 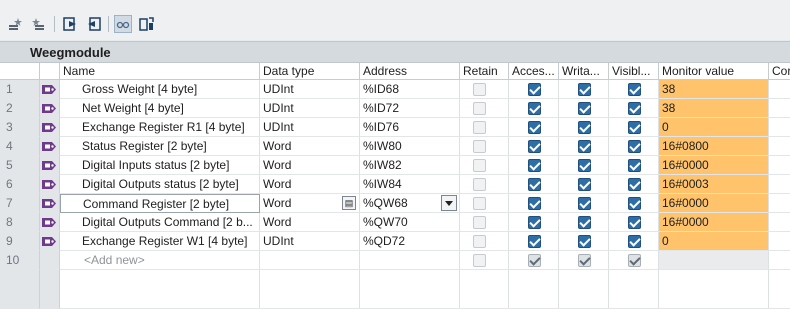 What do you see at coordinates (160, 241) in the screenshot?
I see `tag-name-cell: Exchange Register W1 [4 byte]` at bounding box center [160, 241].